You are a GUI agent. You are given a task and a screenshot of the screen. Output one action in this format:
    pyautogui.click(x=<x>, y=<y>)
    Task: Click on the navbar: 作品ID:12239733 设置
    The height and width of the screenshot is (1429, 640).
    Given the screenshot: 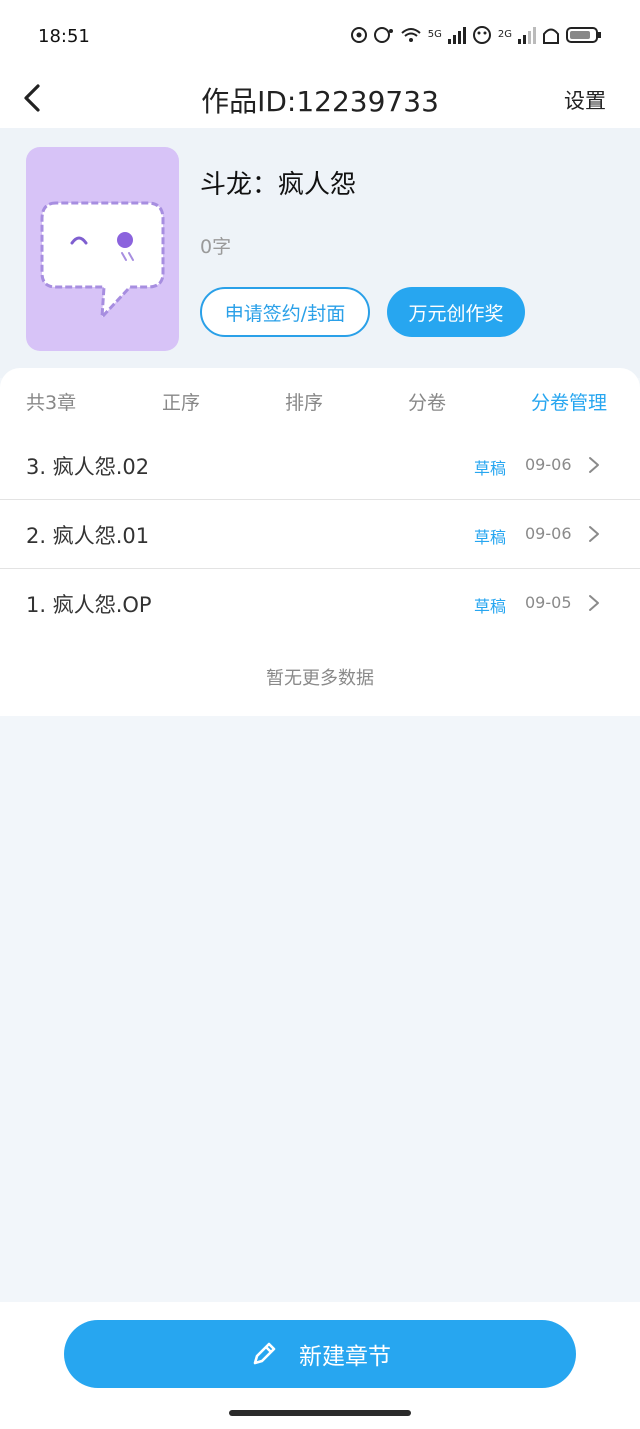 What is the action you would take?
    pyautogui.click(x=320, y=99)
    